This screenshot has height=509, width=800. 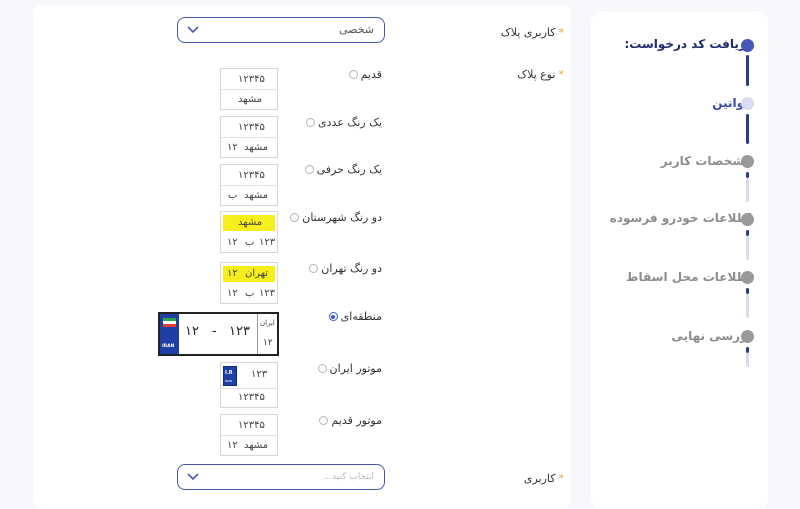 What do you see at coordinates (356, 420) in the screenshot?
I see `plate-option-label: موتور قدیم` at bounding box center [356, 420].